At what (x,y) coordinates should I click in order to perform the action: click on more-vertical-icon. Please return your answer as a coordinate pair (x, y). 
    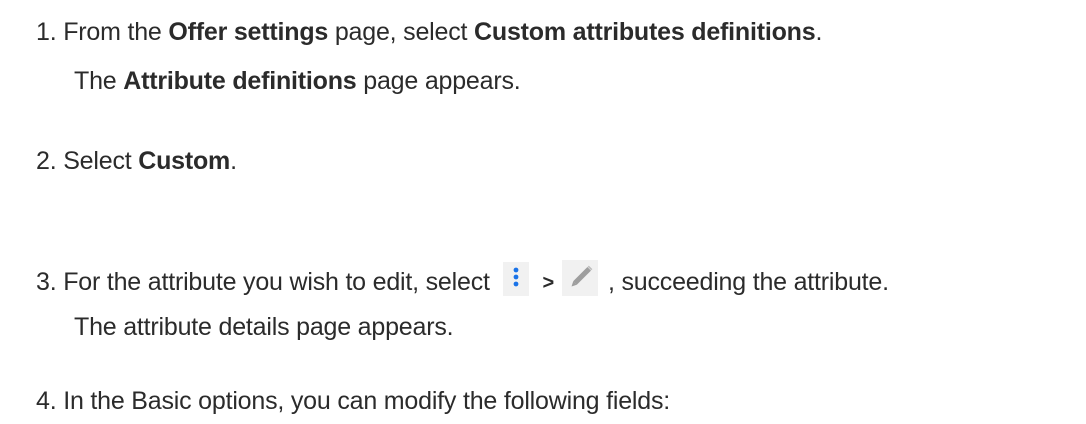
    Looking at the image, I should click on (515, 279).